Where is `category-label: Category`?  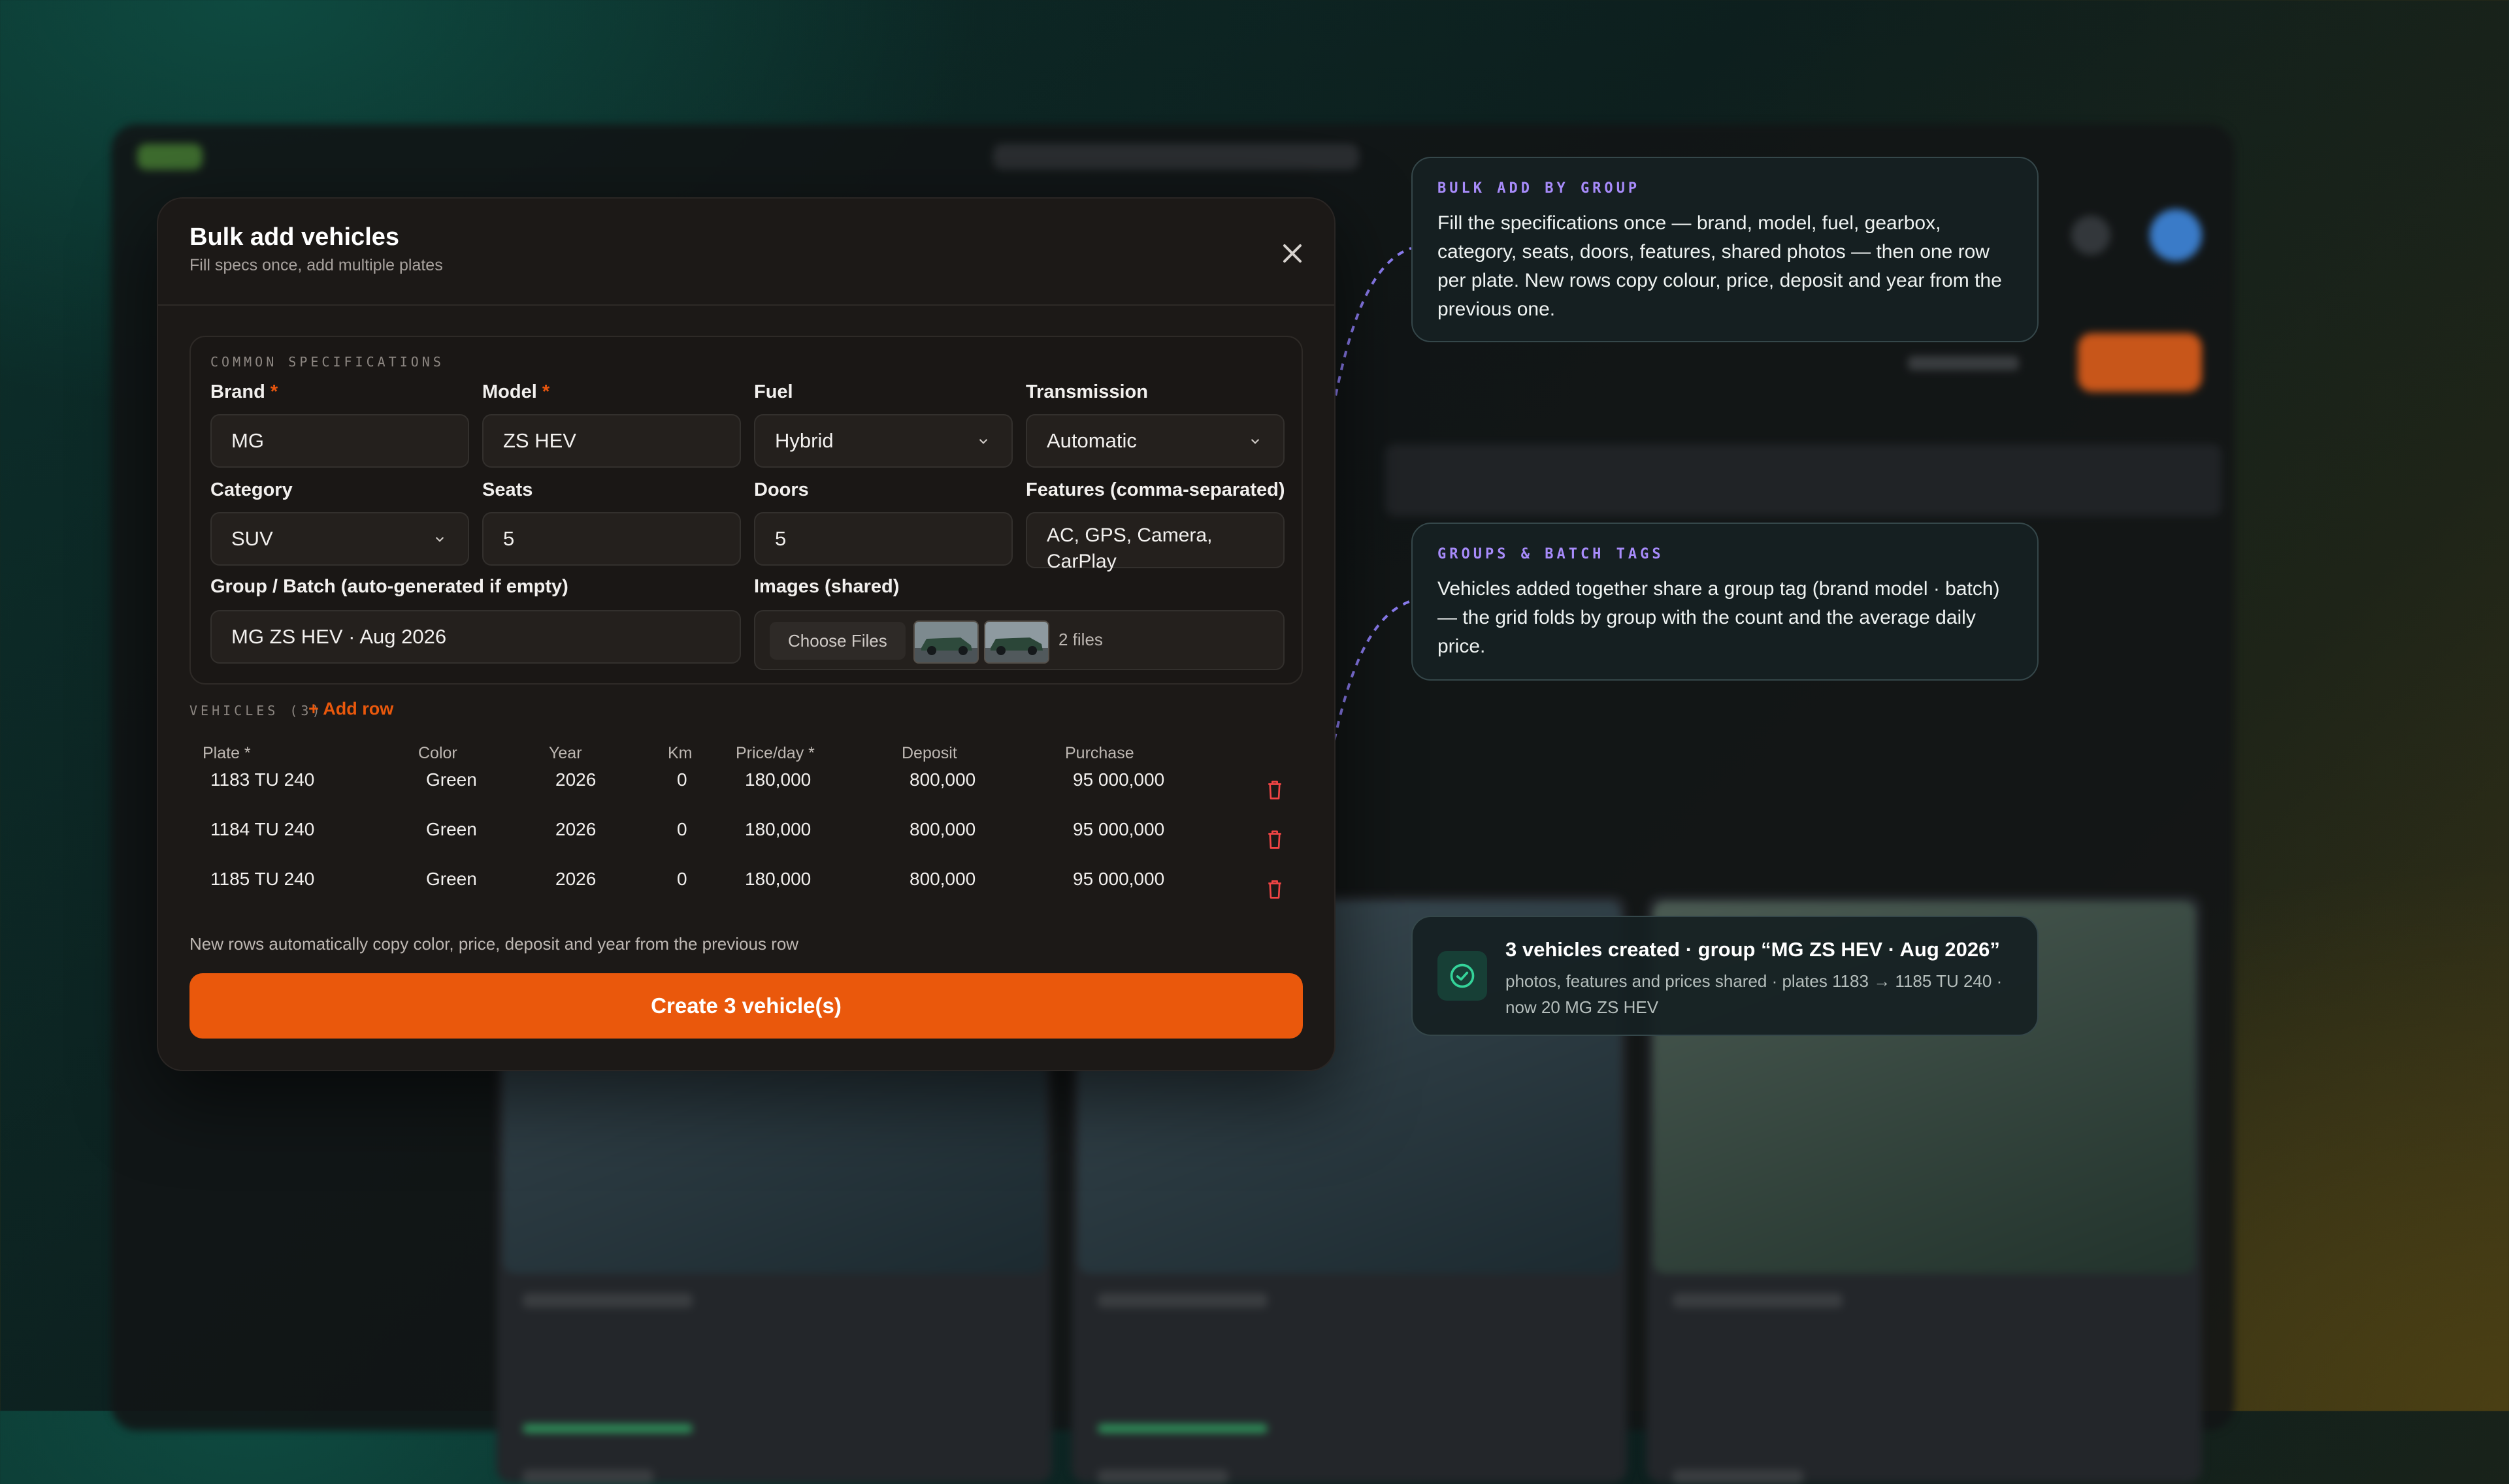
category-label: Category is located at coordinates (252, 489).